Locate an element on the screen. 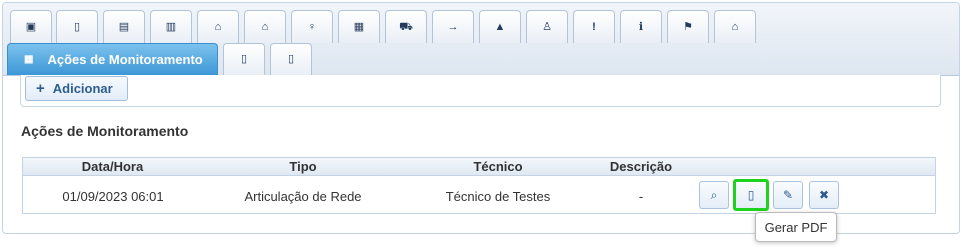 This screenshot has height=250, width=962. tab-id-card: ▣ is located at coordinates (31, 26).